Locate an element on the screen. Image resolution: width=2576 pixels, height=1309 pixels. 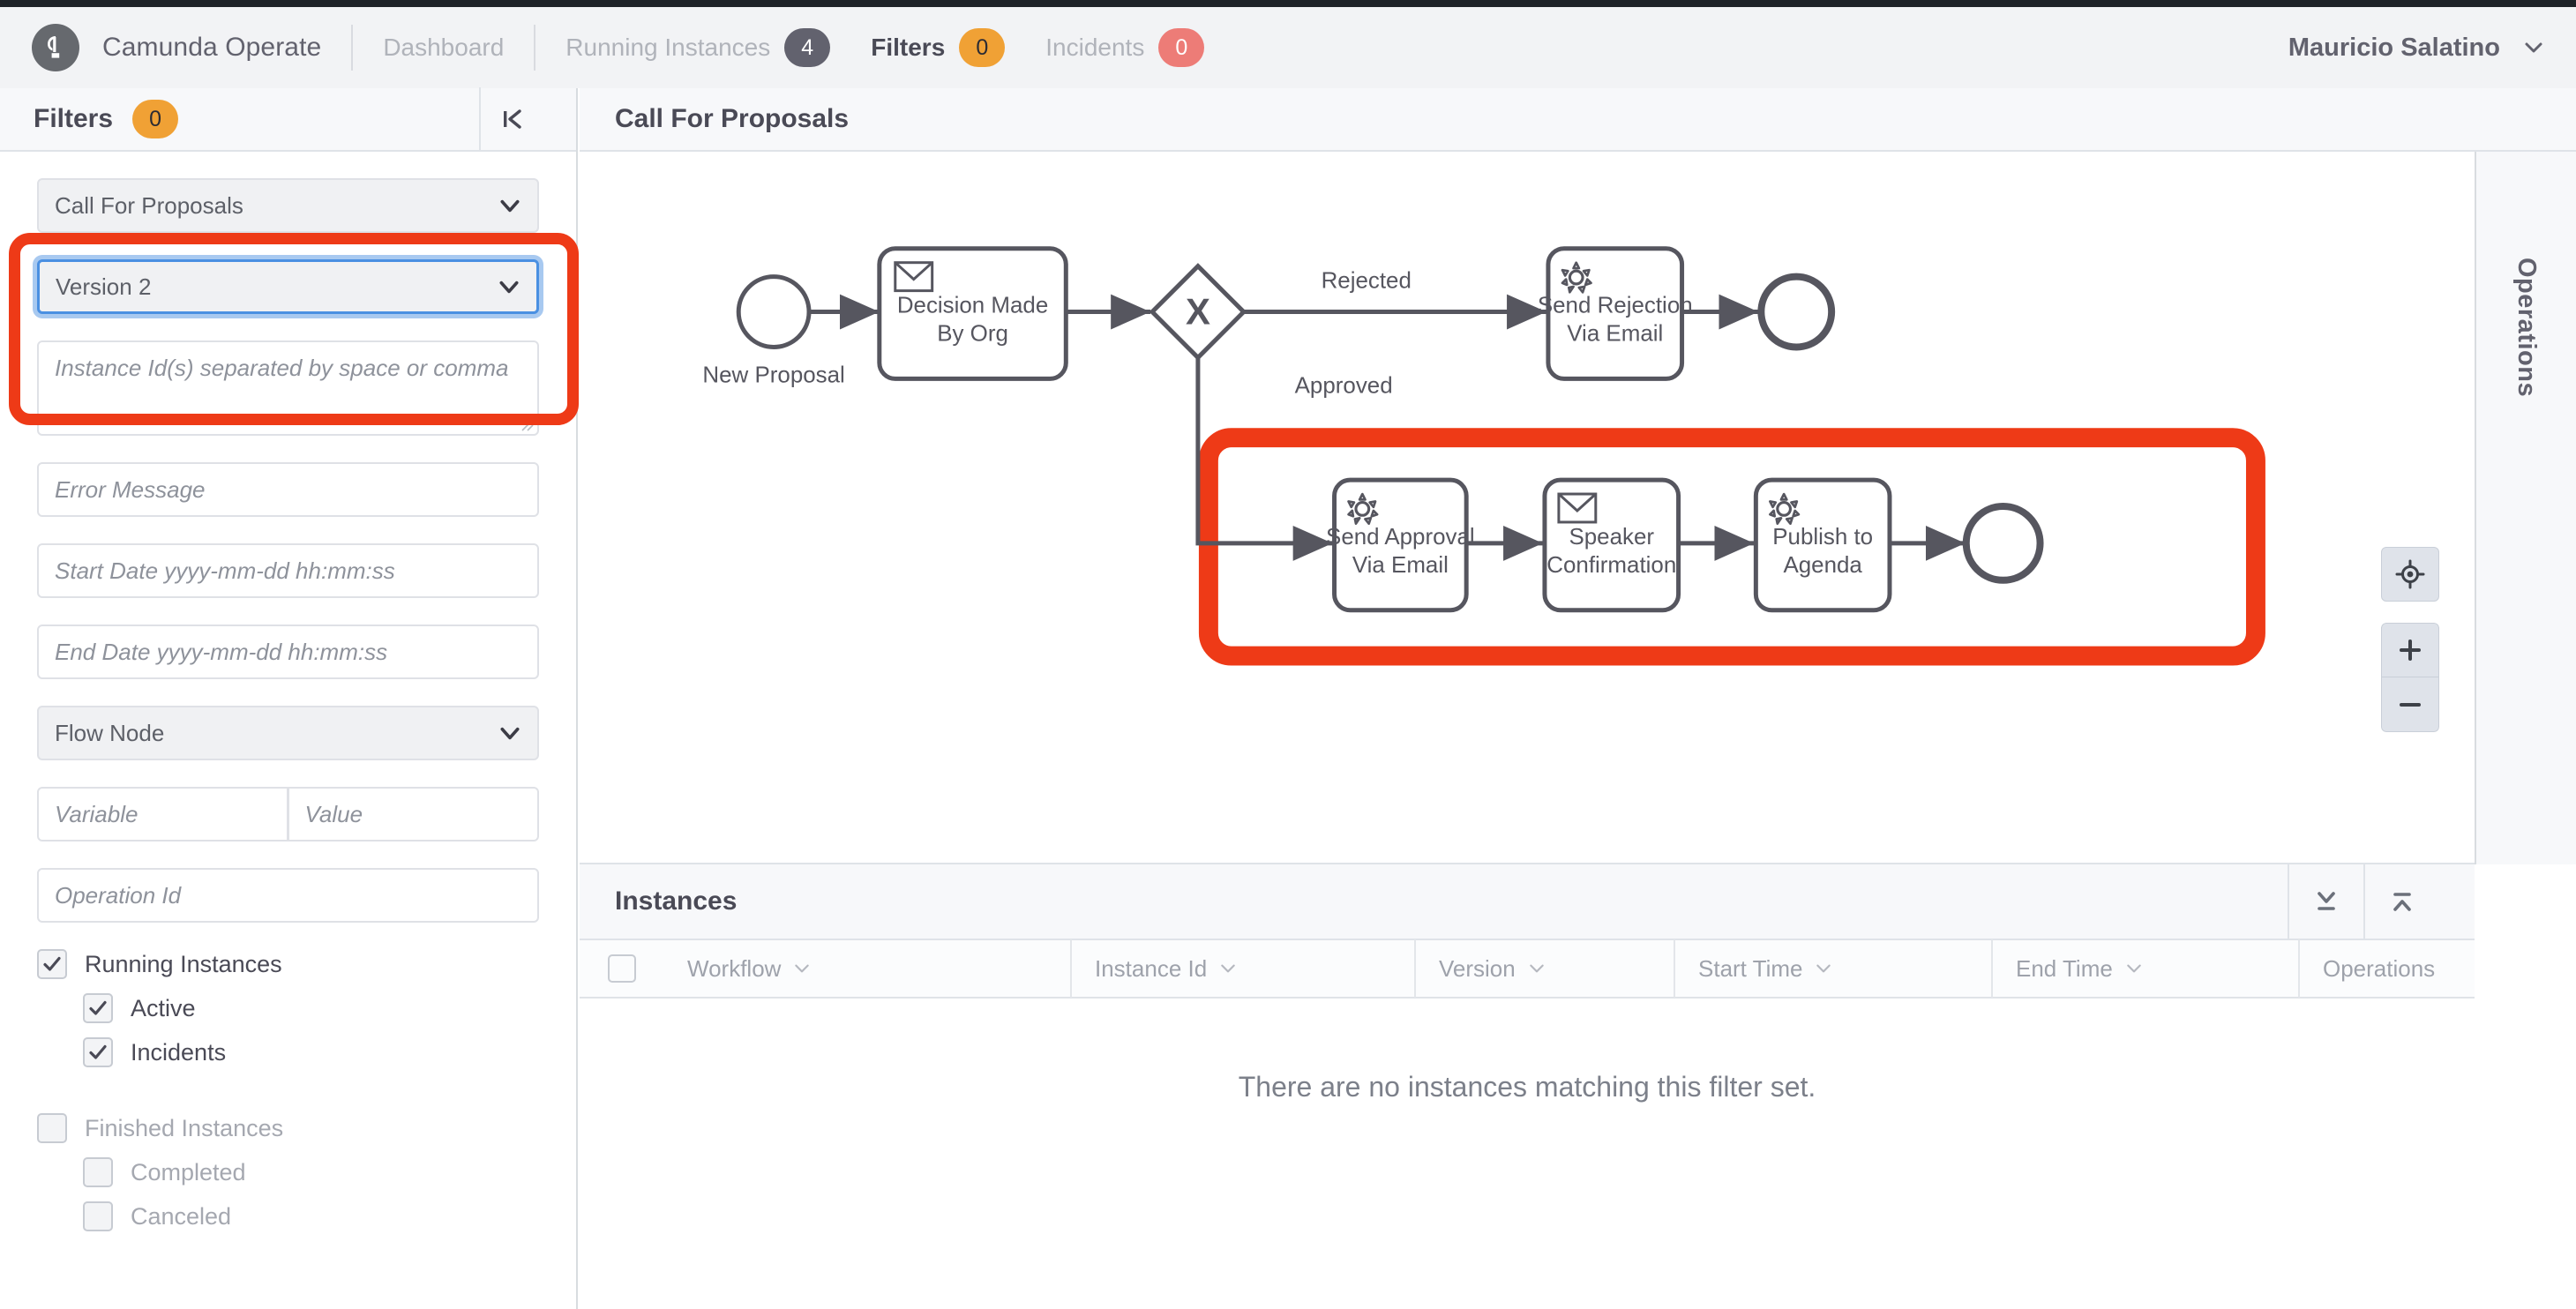
start-date-placeholder: Start Date yyyy-mm-dd hh:mm:ss is located at coordinates (225, 571).